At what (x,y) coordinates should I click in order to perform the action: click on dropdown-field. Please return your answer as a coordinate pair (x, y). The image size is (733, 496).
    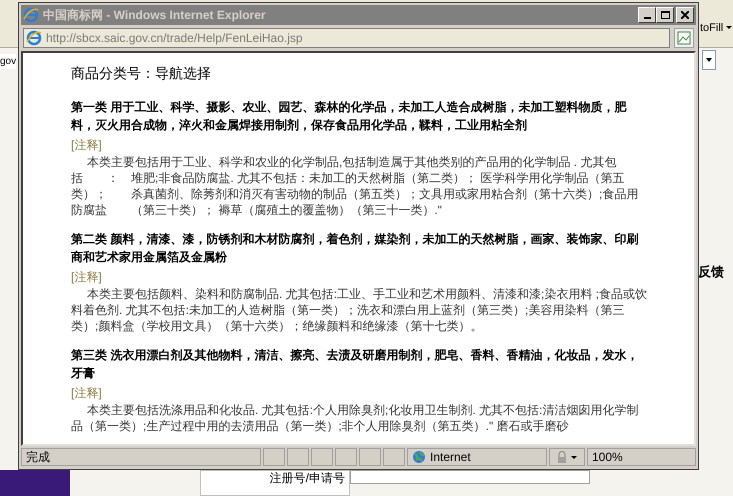
    Looking at the image, I should click on (709, 60).